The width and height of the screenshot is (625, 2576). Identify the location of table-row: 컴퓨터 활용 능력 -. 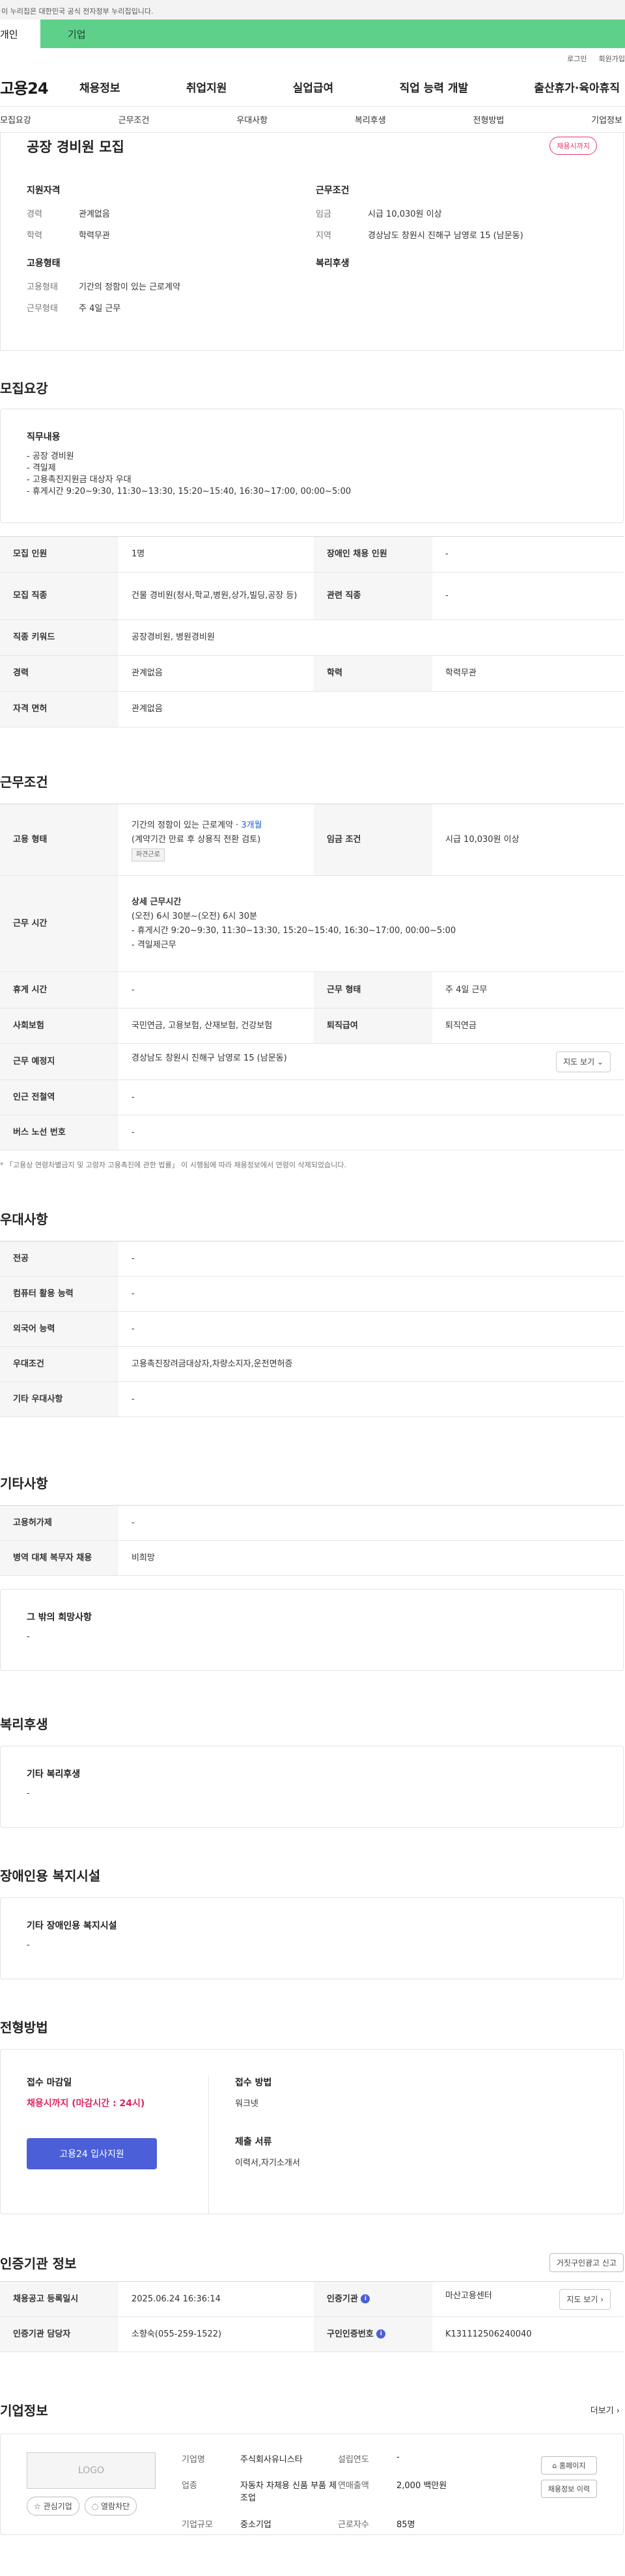
(312, 1294).